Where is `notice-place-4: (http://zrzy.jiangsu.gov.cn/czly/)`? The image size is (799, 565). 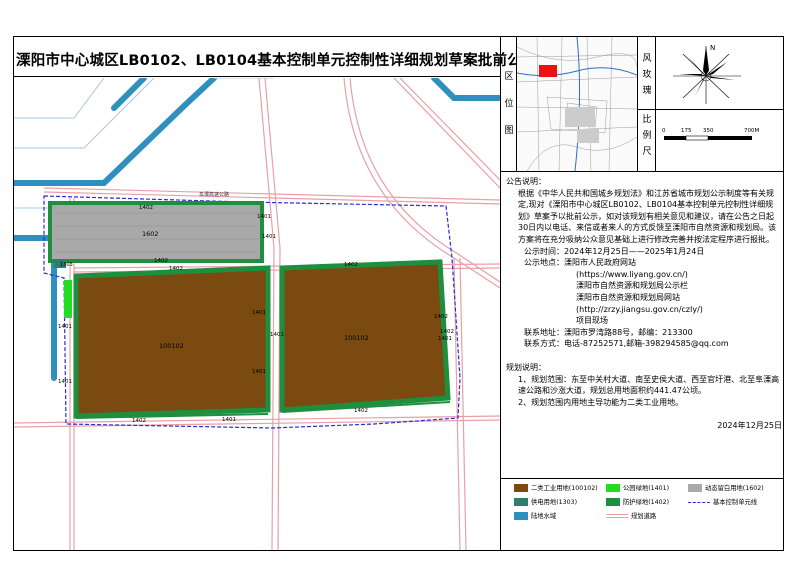
notice-place-4: (http://zrzy.jiangsu.gov.cn/czly/) is located at coordinates (639, 309).